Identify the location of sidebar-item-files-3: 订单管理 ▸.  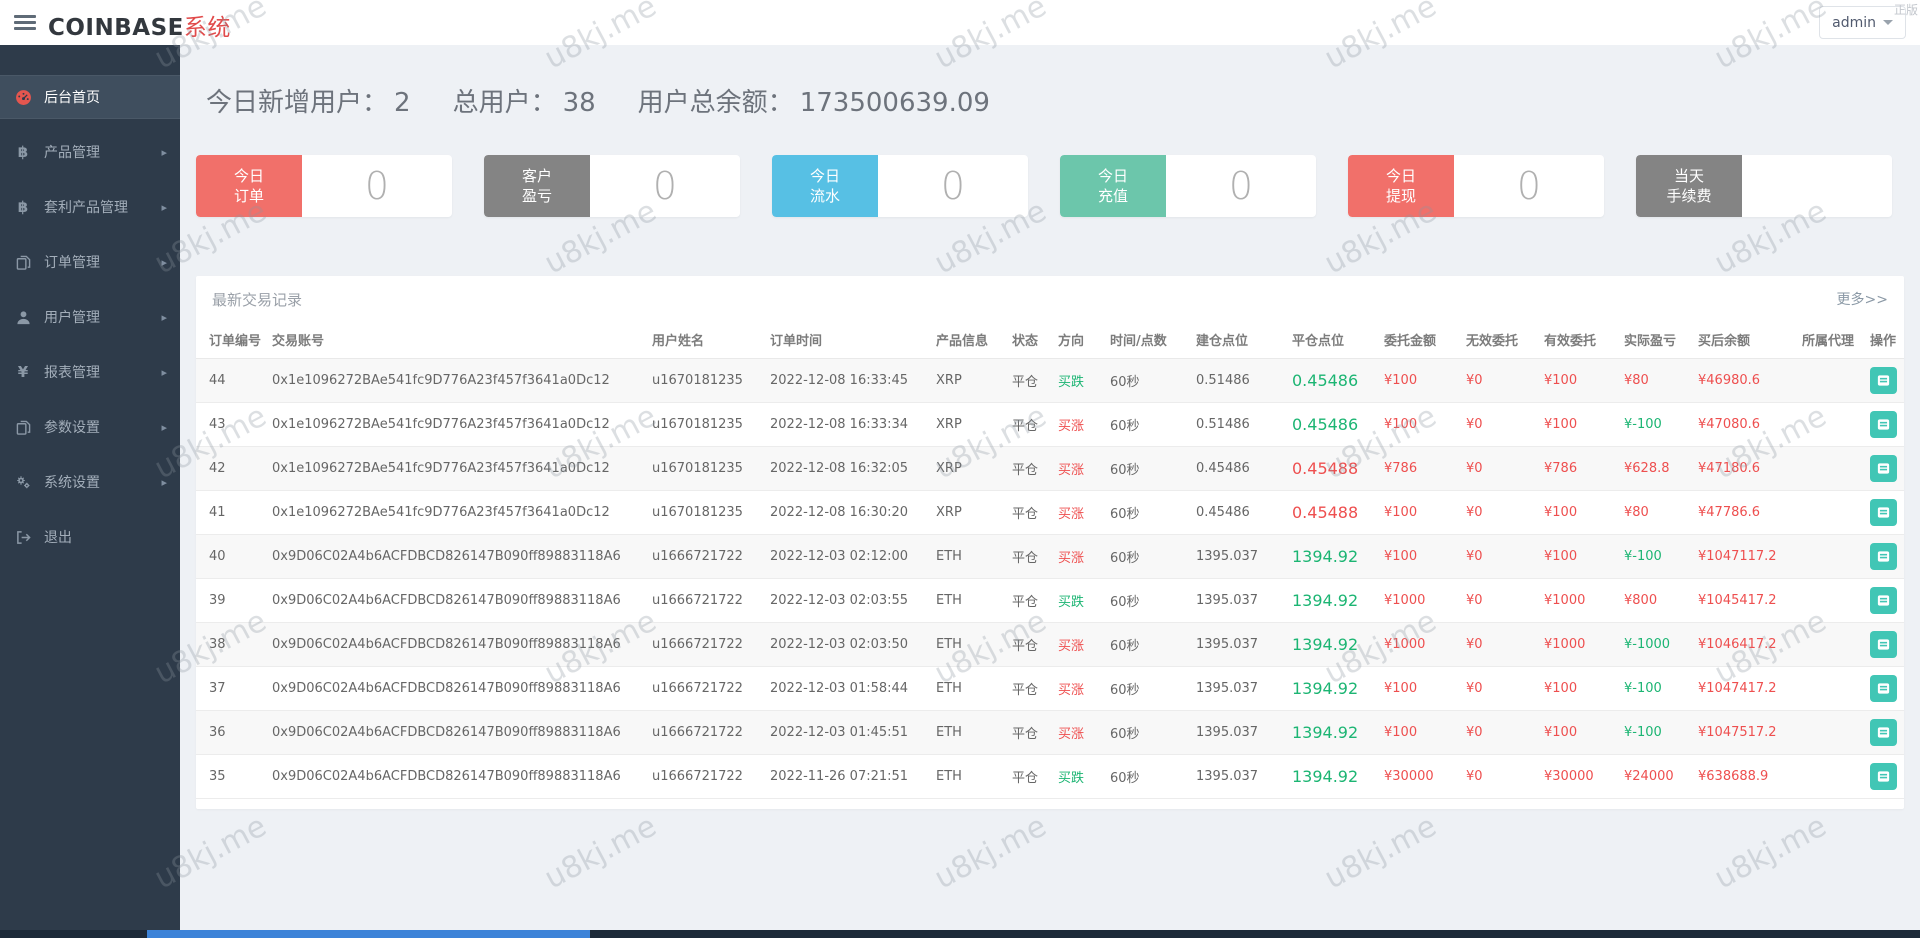
(90, 262).